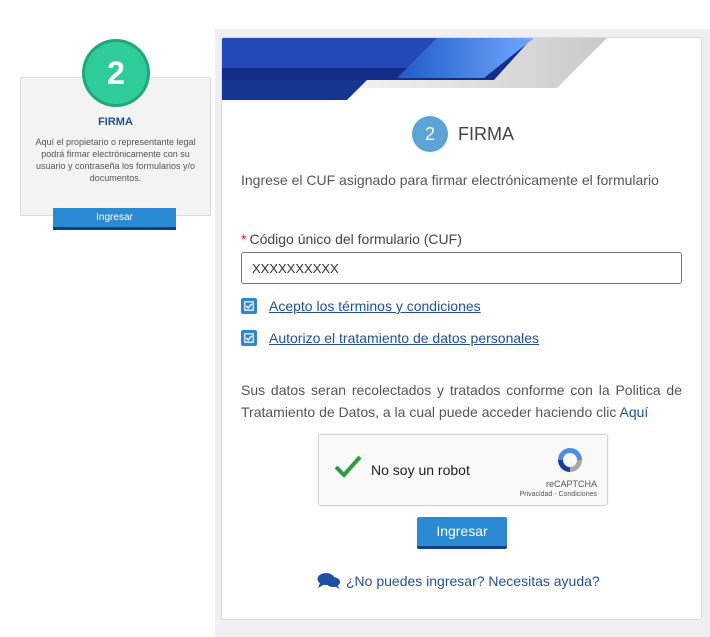 Image resolution: width=710 pixels, height=637 pixels. I want to click on form-step-number: 2, so click(430, 134).